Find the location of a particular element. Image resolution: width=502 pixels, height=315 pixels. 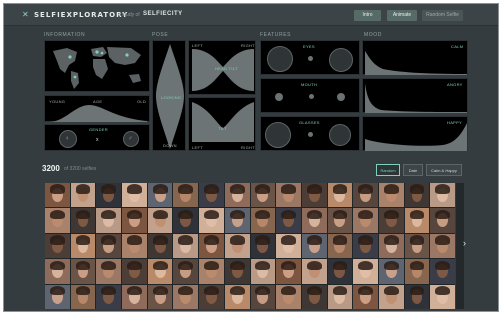

angry-filter: ANGRY is located at coordinates (415, 95).